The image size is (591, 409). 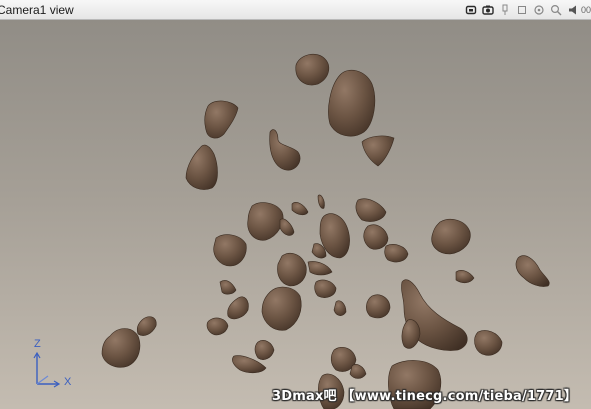 What do you see at coordinates (68, 382) in the screenshot?
I see `axis-x-label: X` at bounding box center [68, 382].